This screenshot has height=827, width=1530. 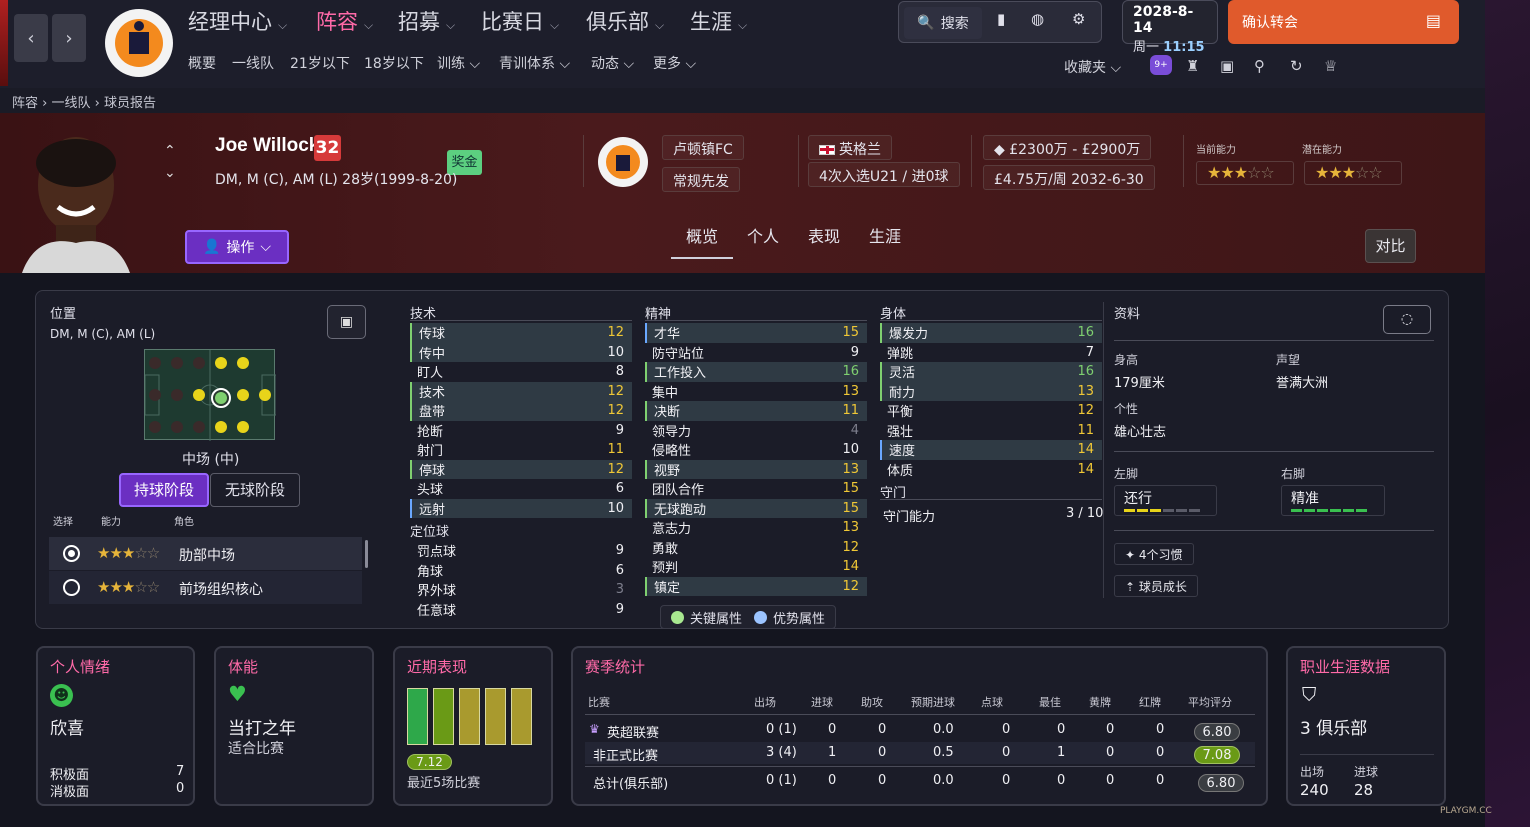 I want to click on next-player-button: ⌄, so click(x=170, y=173).